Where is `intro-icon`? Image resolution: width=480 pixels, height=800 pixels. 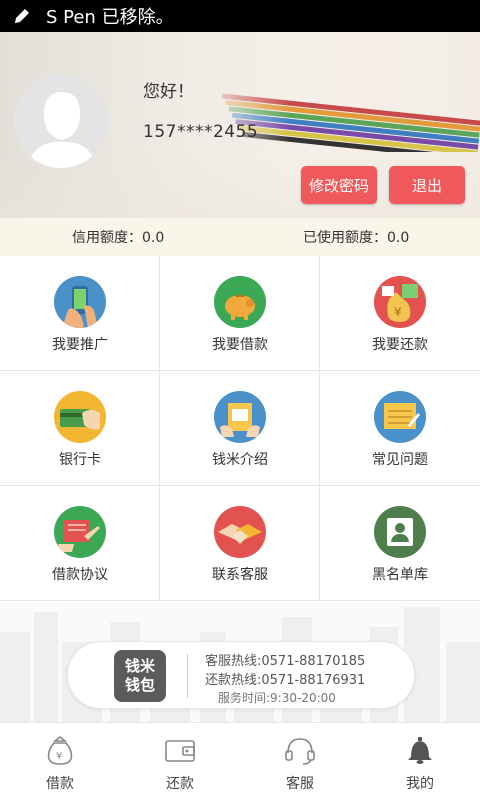 intro-icon is located at coordinates (240, 417).